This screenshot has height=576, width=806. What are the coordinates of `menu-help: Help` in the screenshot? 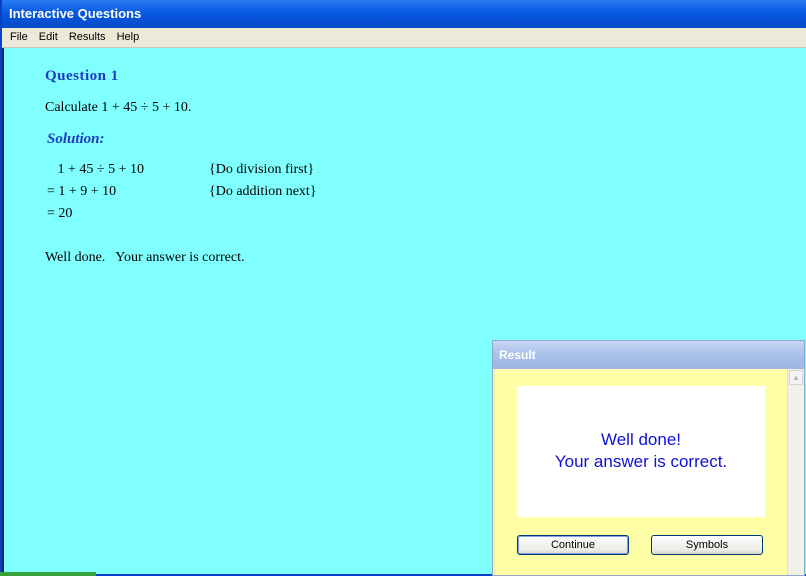 It's located at (128, 37).